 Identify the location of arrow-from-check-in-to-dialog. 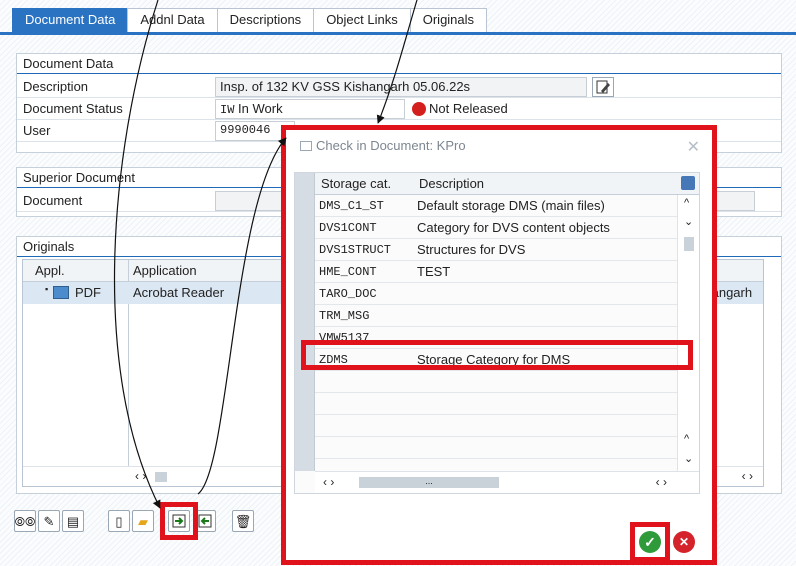
(242, 316).